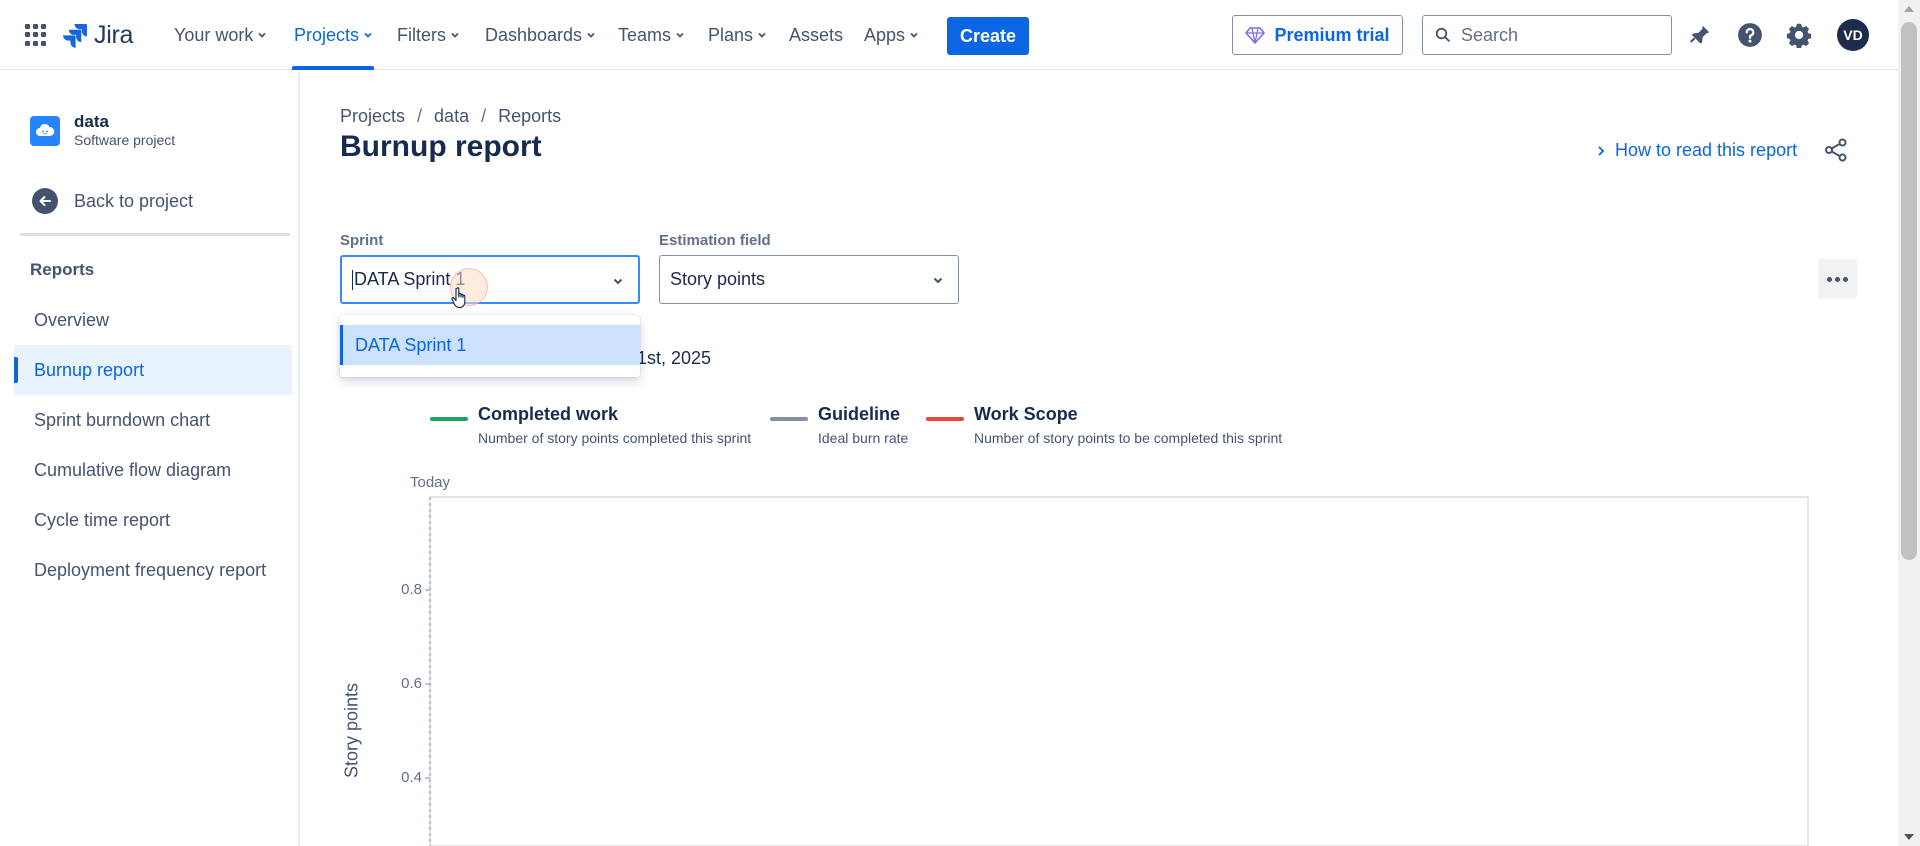 The height and width of the screenshot is (846, 1920). I want to click on scrollbar-thumb, so click(1909, 291).